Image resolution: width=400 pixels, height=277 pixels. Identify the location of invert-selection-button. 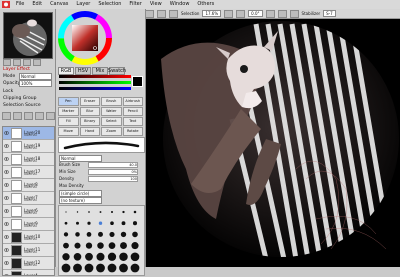
(161, 13).